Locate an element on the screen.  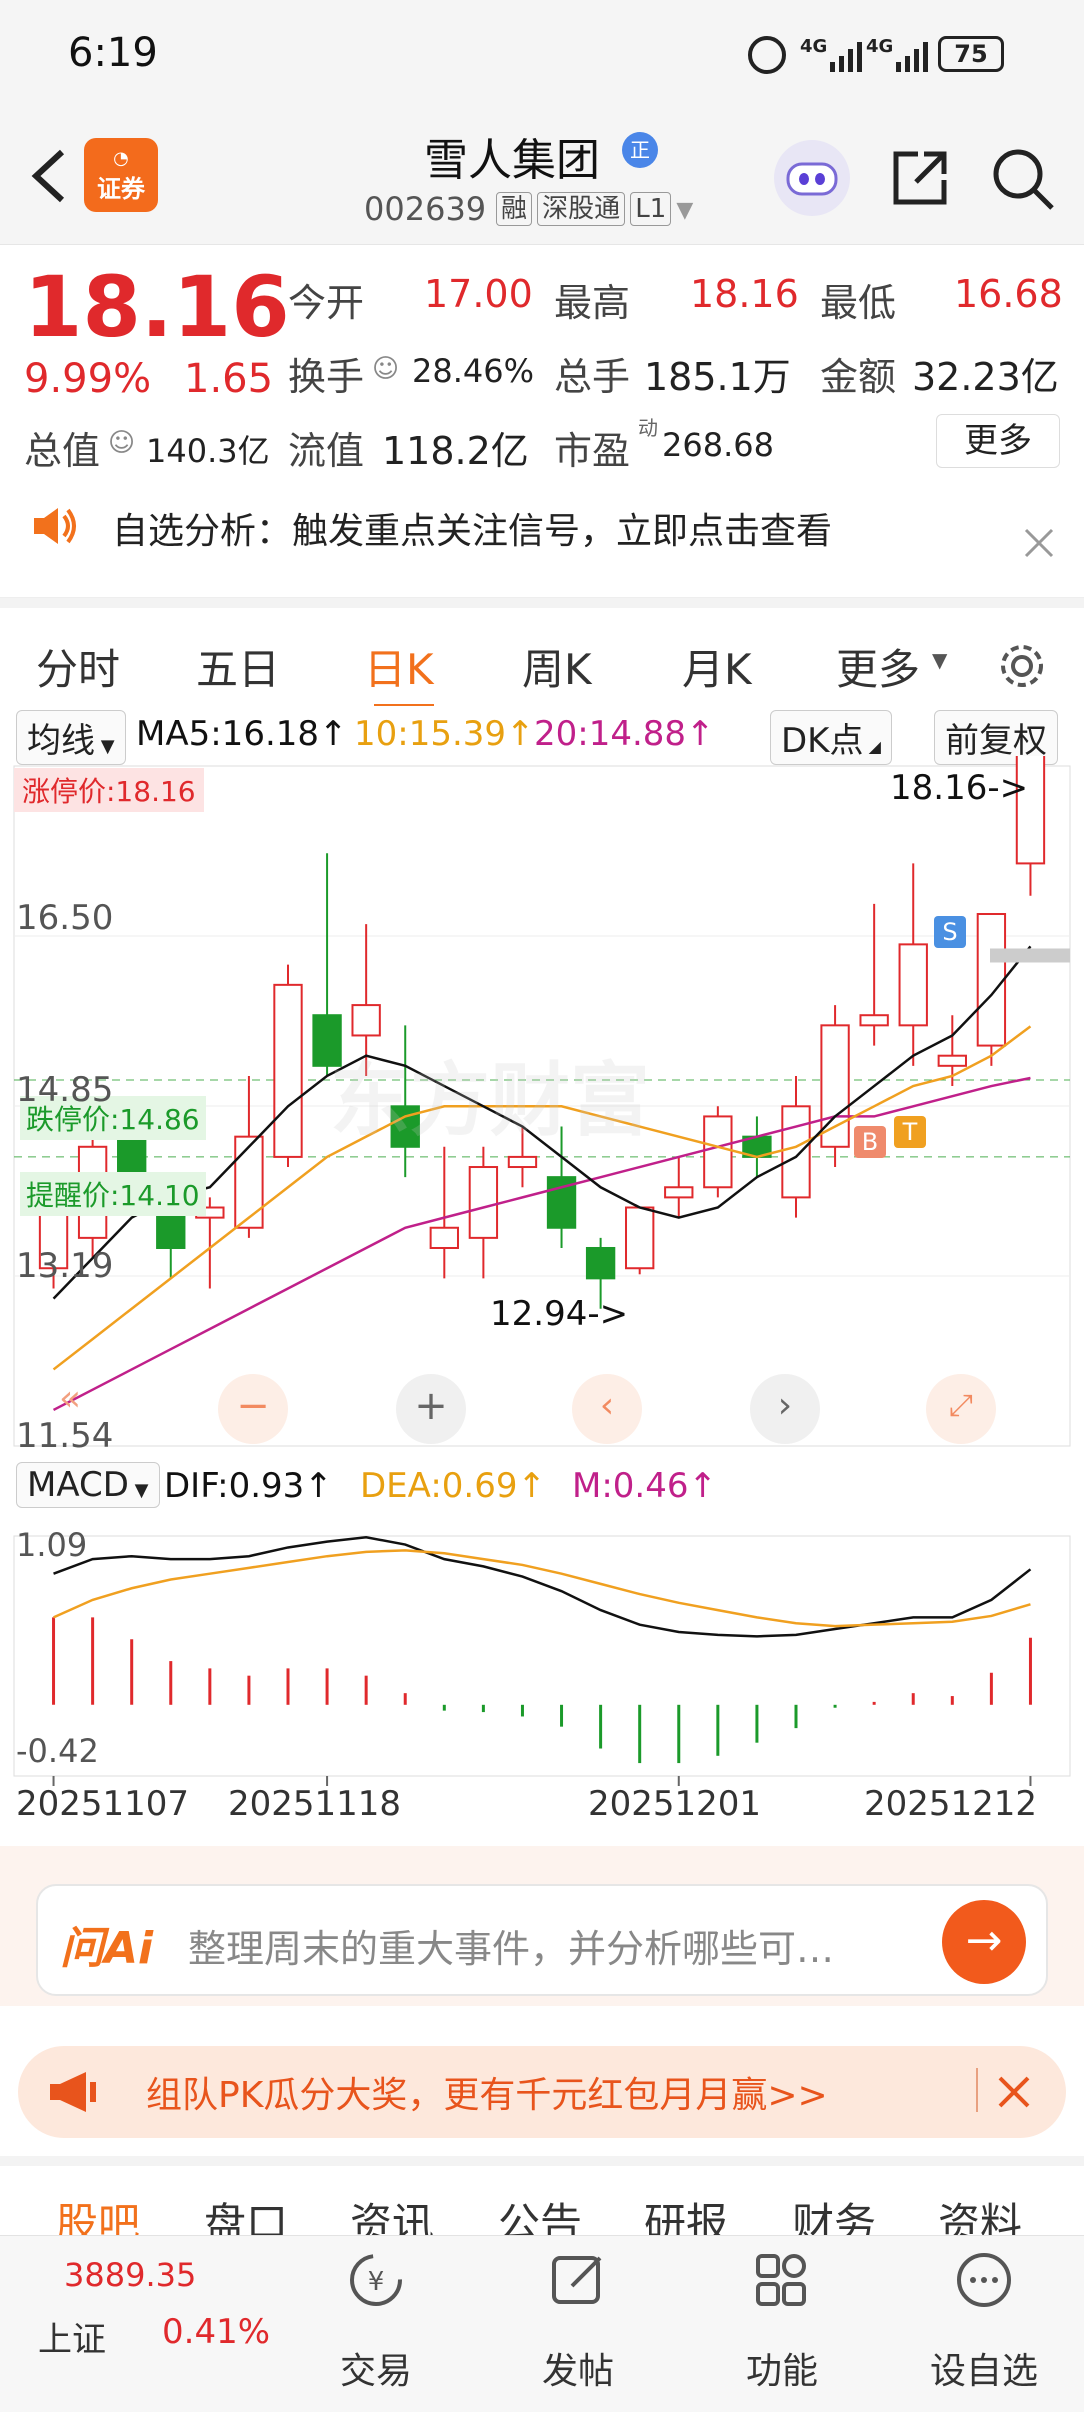
nav-add-watchlist: 设自选 is located at coordinates (984, 2368).